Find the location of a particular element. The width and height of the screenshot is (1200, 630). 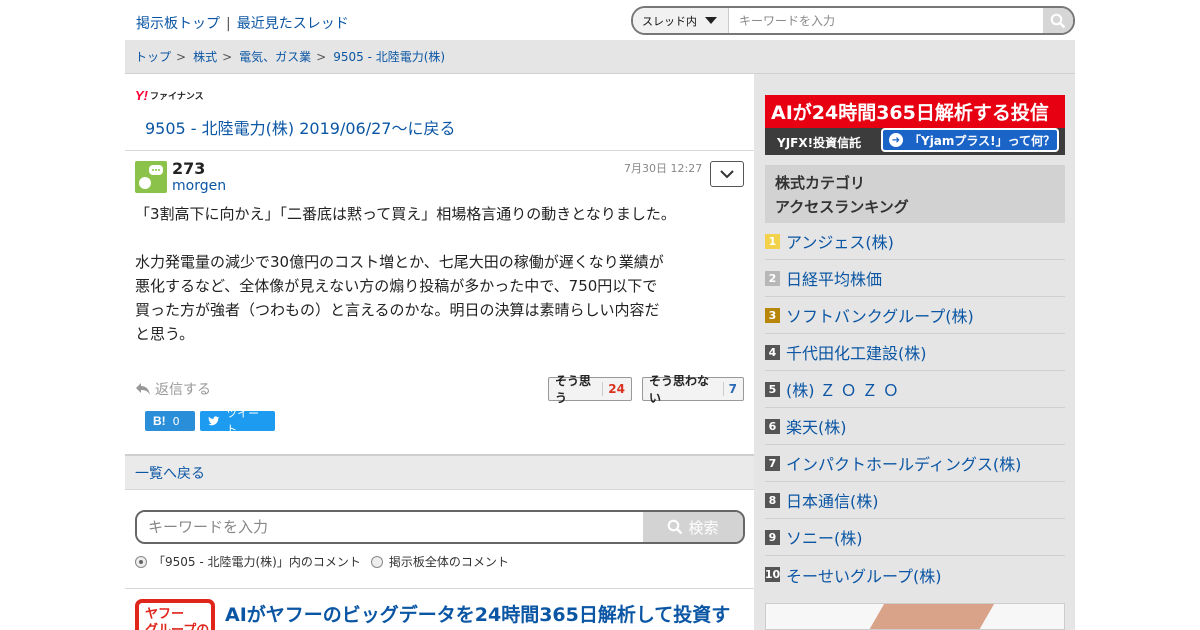

ranking-item: 2 日経平均株価 is located at coordinates (915, 278).